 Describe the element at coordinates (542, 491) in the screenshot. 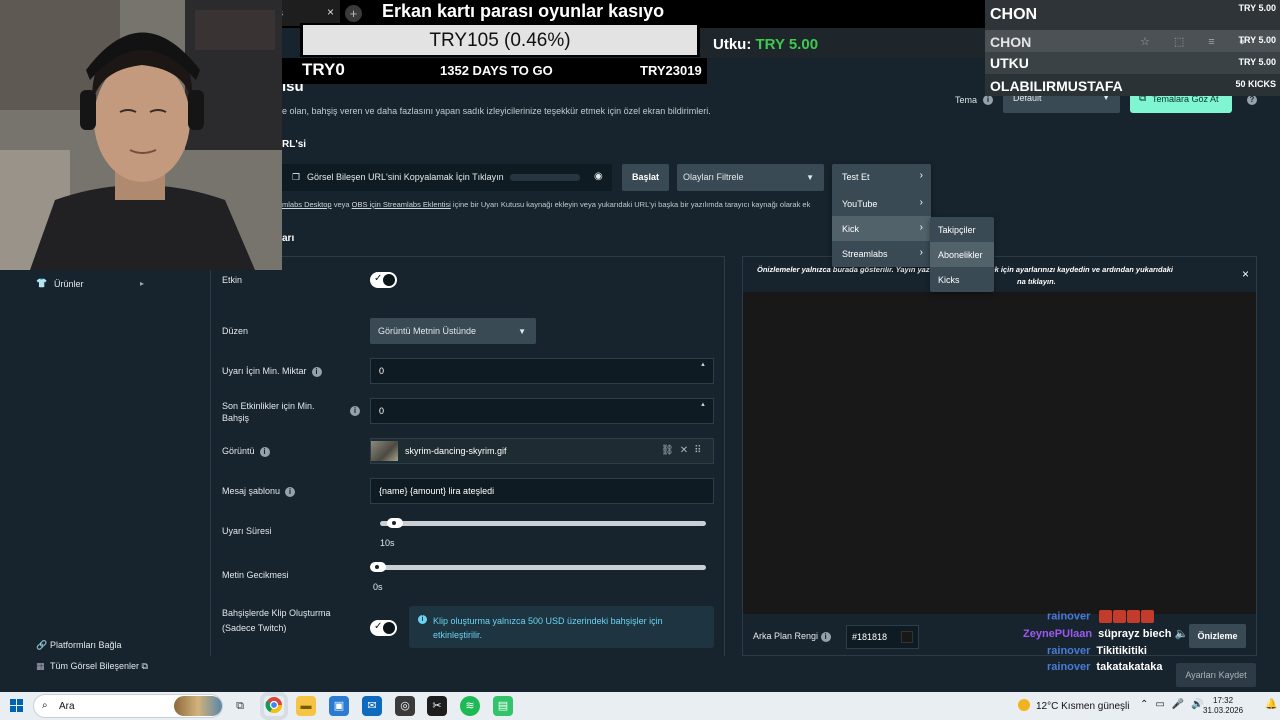

I see `message-template-input: {name} {amount} lira ateşledi` at that location.